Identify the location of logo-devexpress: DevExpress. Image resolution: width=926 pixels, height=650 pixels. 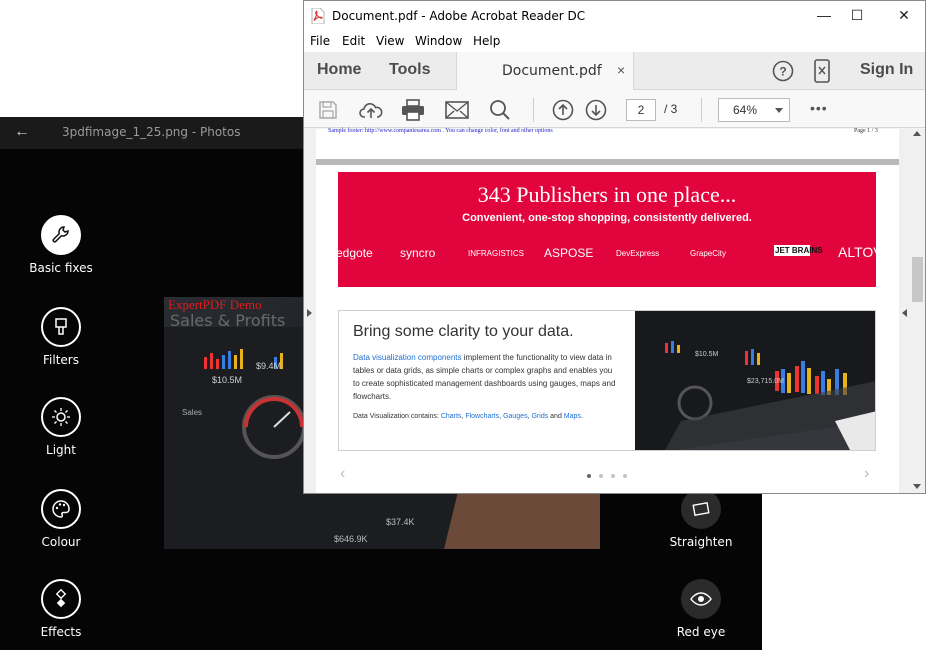
(638, 253).